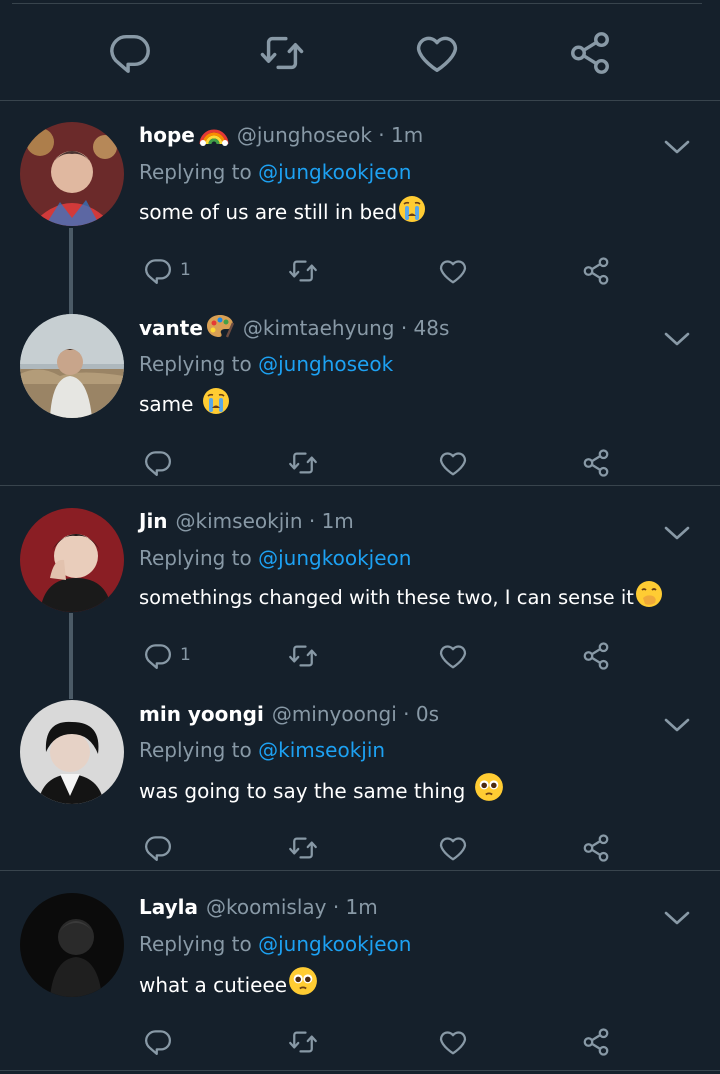  I want to click on top-separator, so click(357, 3).